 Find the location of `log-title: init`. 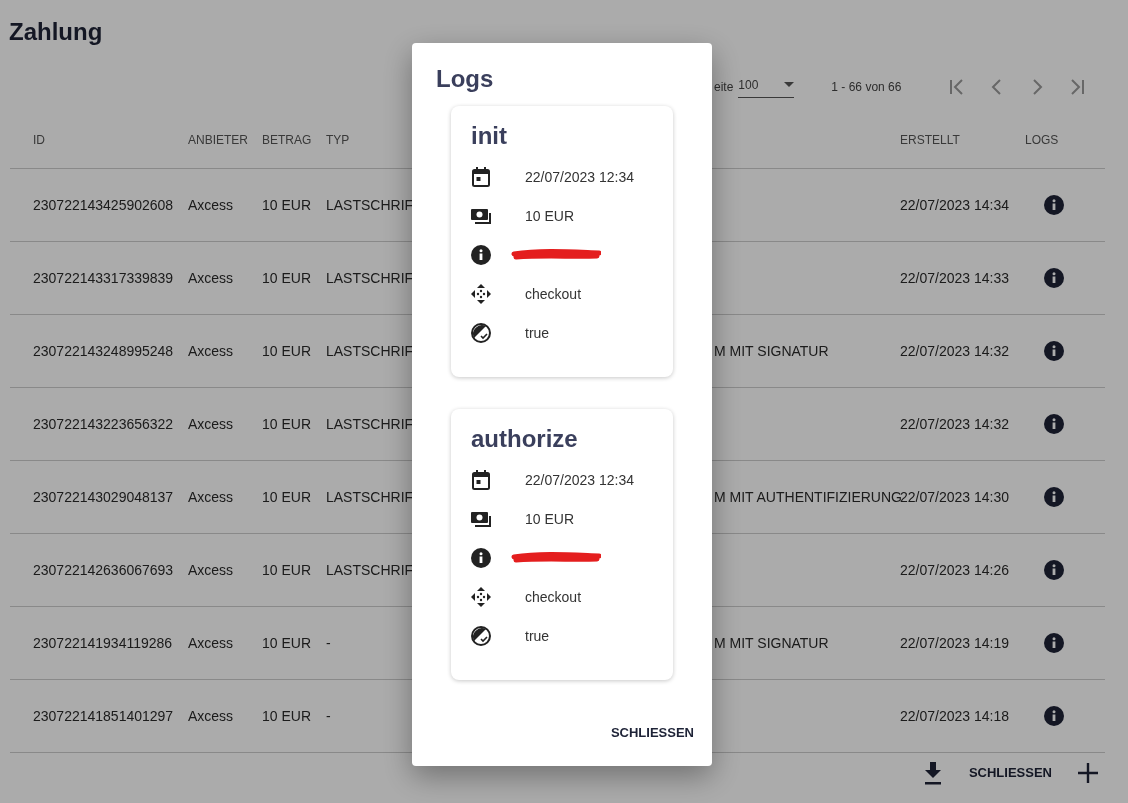

log-title: init is located at coordinates (489, 135).